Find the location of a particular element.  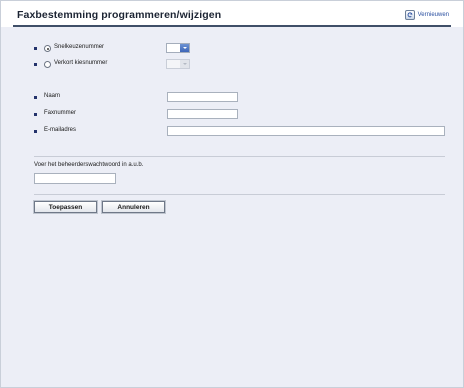

fax-number-label: Faxnummer is located at coordinates (60, 113).